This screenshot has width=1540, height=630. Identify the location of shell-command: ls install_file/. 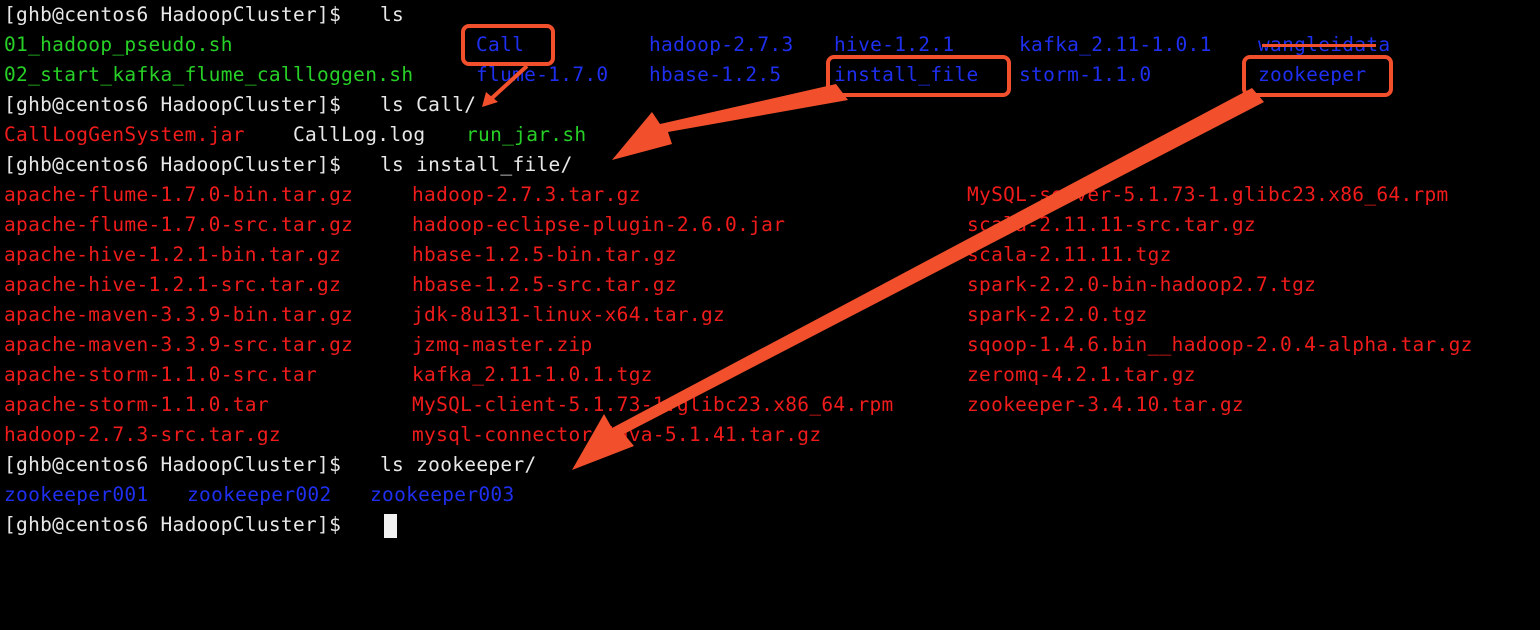
(476, 164).